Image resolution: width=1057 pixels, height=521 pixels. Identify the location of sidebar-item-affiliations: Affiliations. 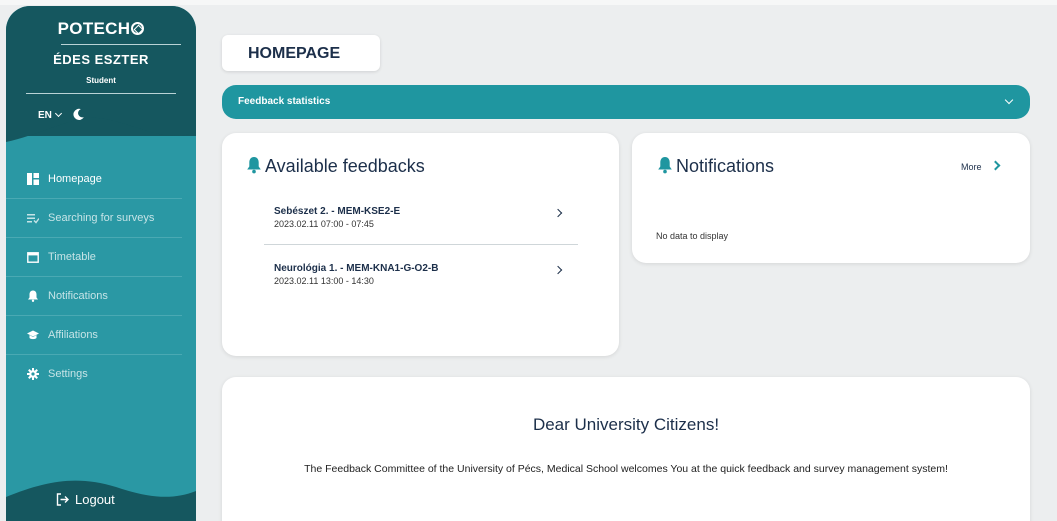
(94, 335).